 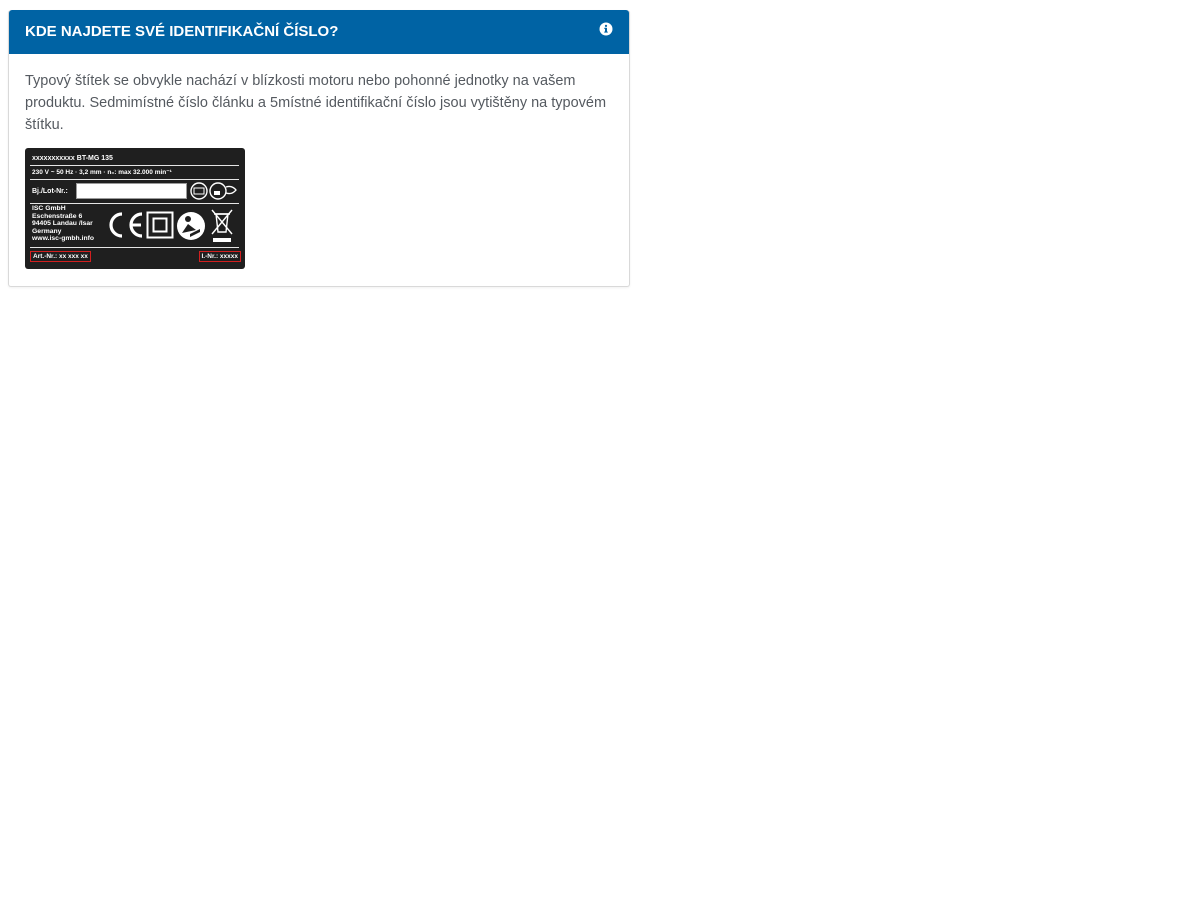 I want to click on panel-title: KDE NAJDETE SVÉ IDENTIFIKAČNÍ ČÍSLO?, so click(x=182, y=31).